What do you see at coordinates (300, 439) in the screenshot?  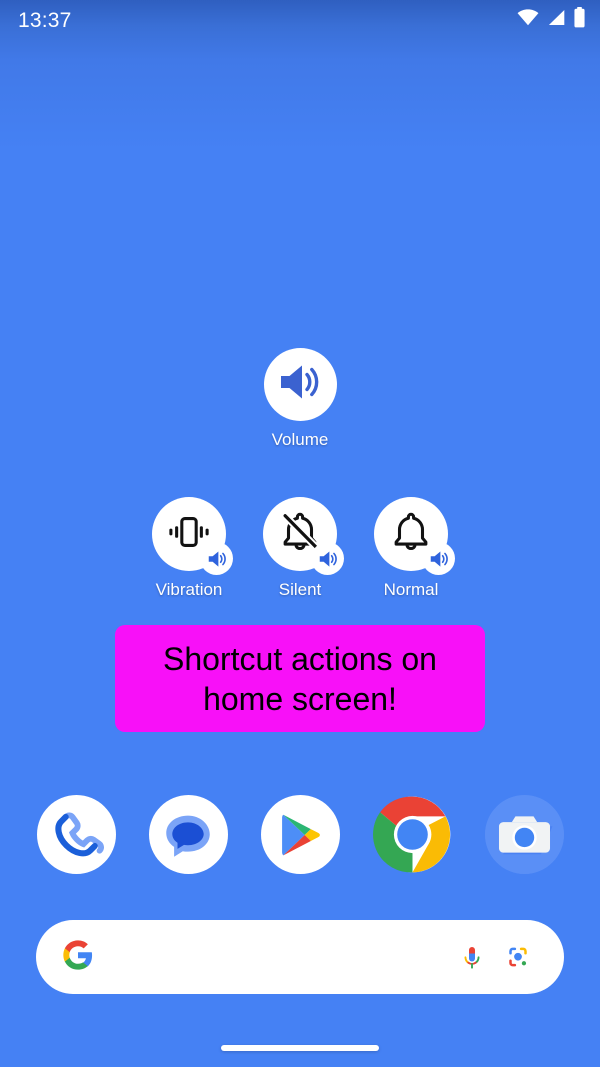 I see `volume-shortcut-label: Volume` at bounding box center [300, 439].